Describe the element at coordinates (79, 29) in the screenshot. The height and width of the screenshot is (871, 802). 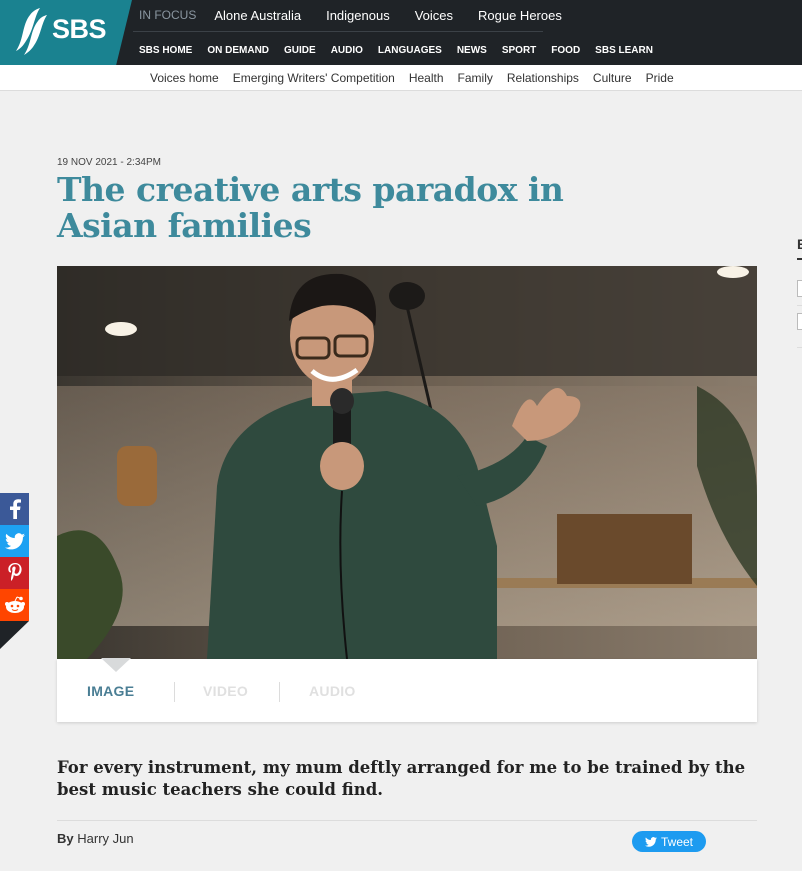
I see `logo-text: SBS` at that location.